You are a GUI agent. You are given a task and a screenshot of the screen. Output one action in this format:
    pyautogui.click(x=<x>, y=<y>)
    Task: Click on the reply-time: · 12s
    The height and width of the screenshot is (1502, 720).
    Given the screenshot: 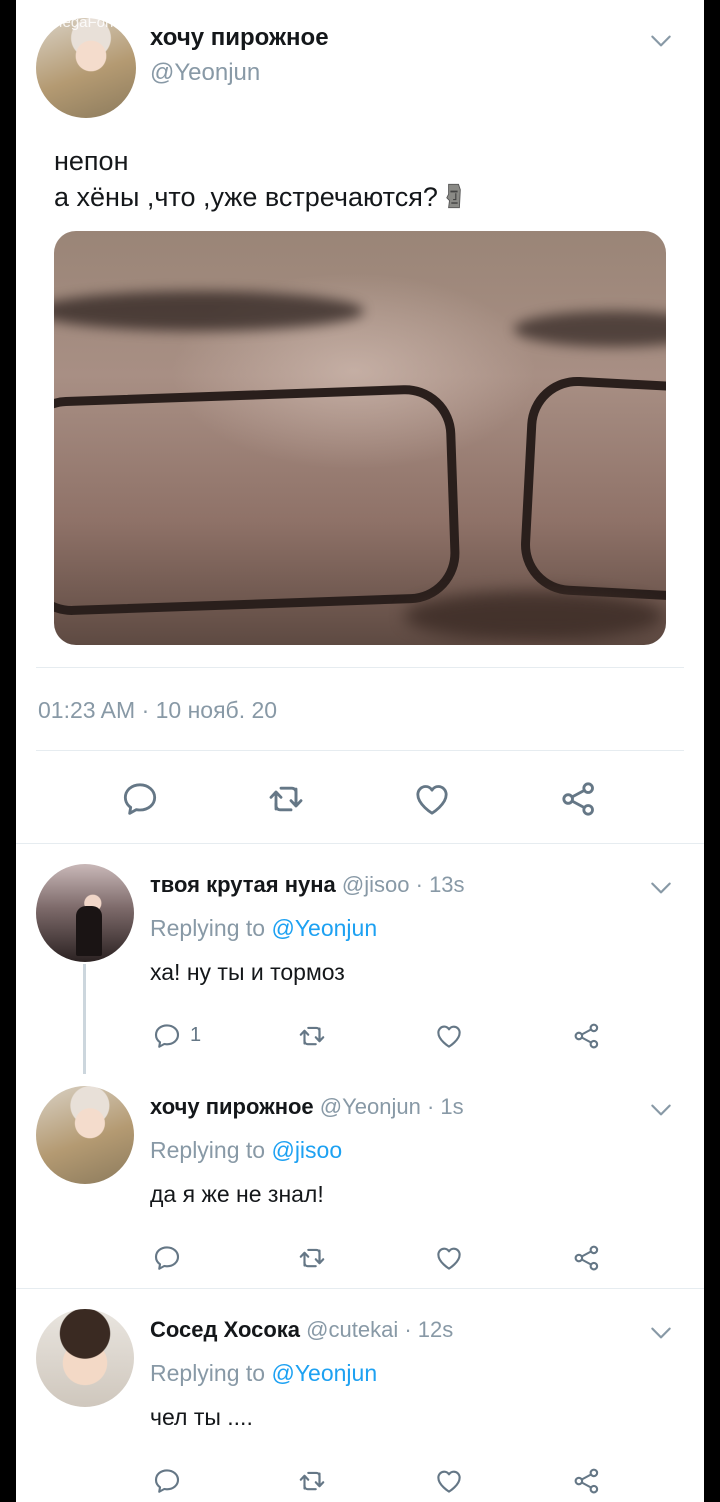 What is the action you would take?
    pyautogui.click(x=429, y=1329)
    